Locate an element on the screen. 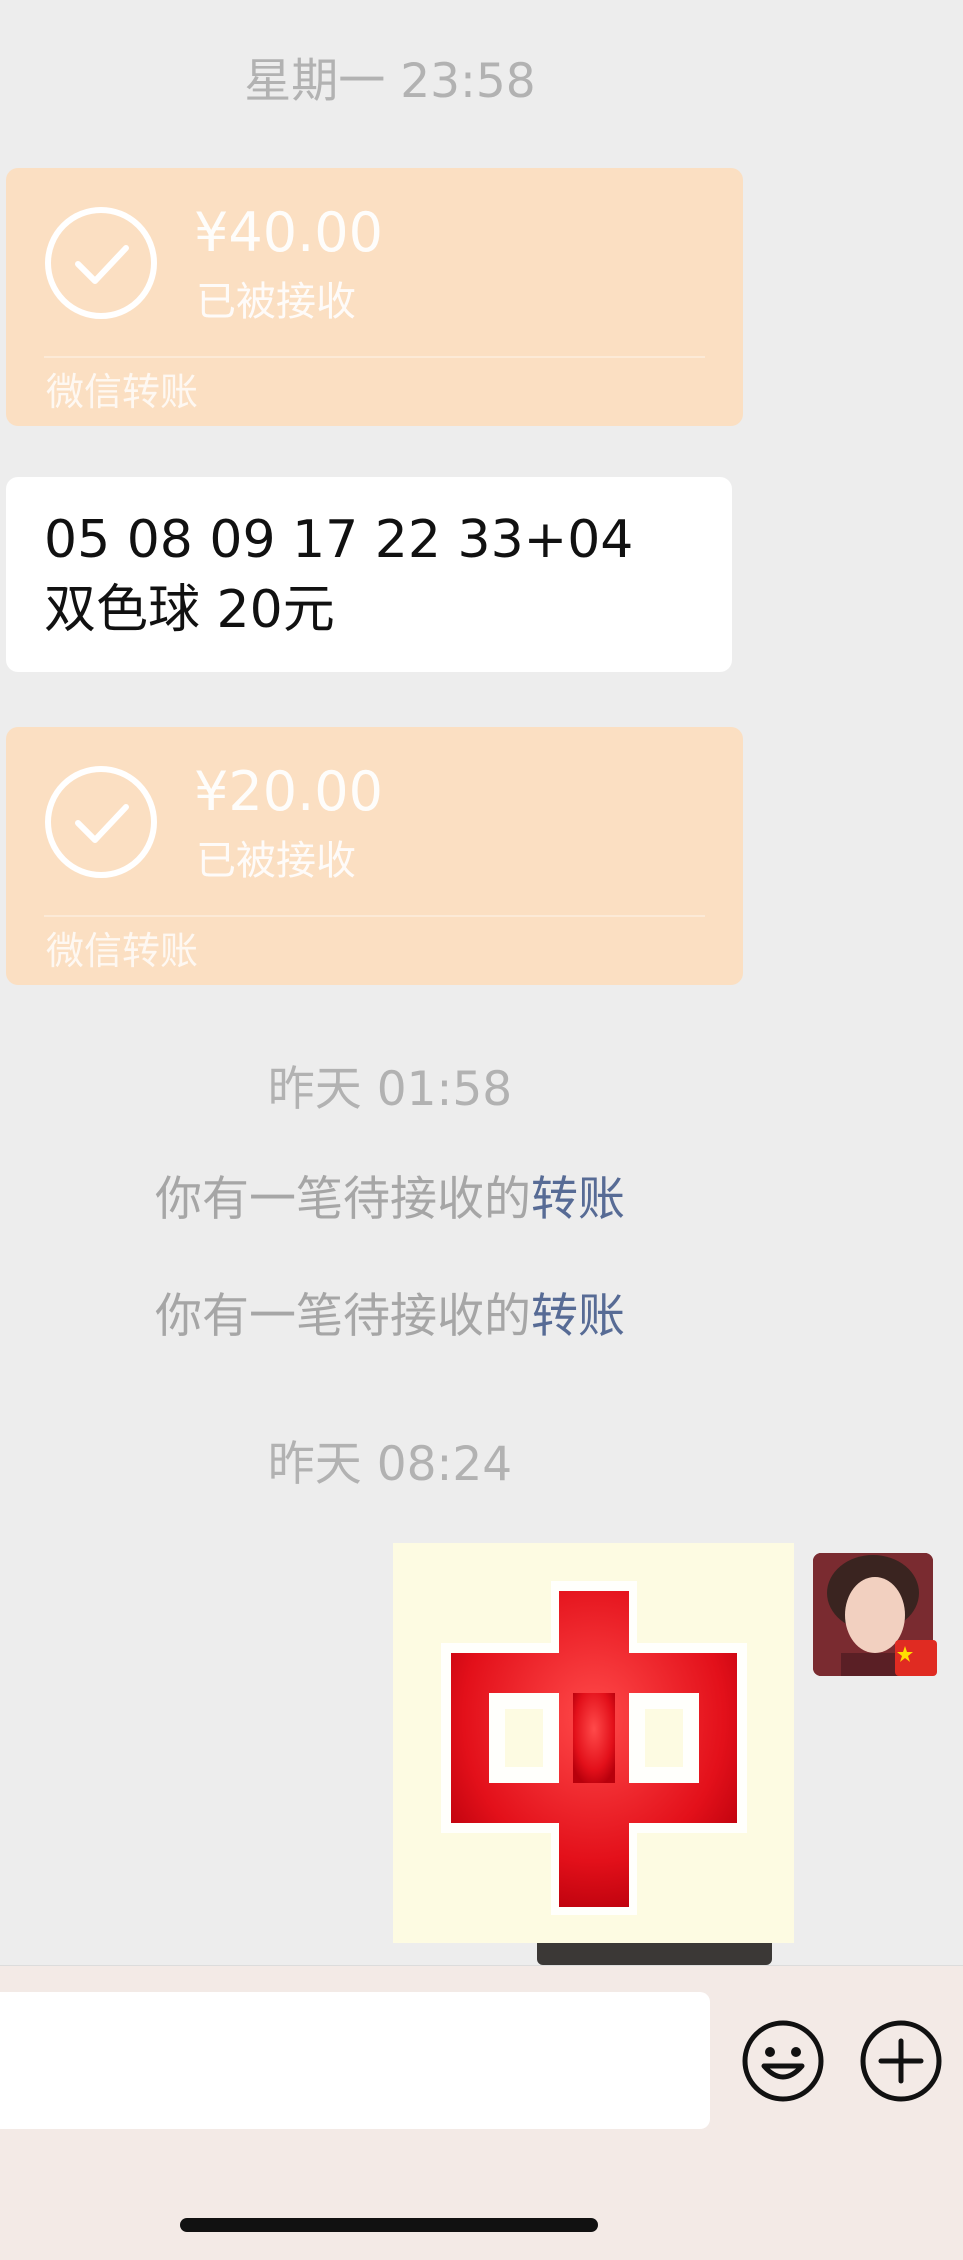 Image resolution: width=963 pixels, height=2260 pixels. timestamp: 昨天 01:58 is located at coordinates (390, 1089).